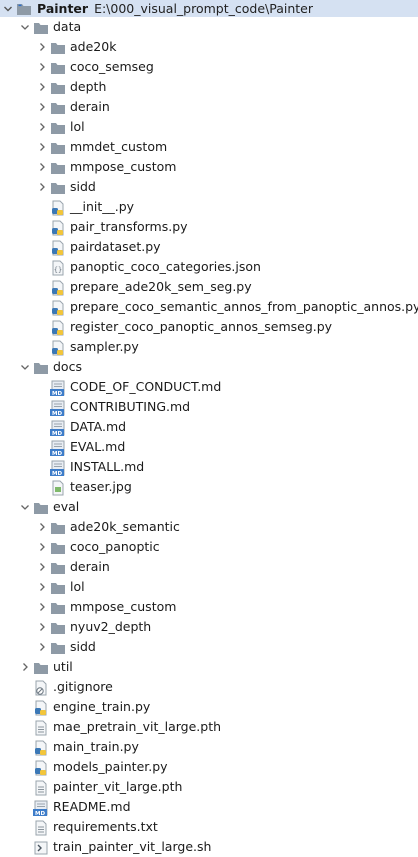  I want to click on json-file-icon: {}, so click(58, 268).